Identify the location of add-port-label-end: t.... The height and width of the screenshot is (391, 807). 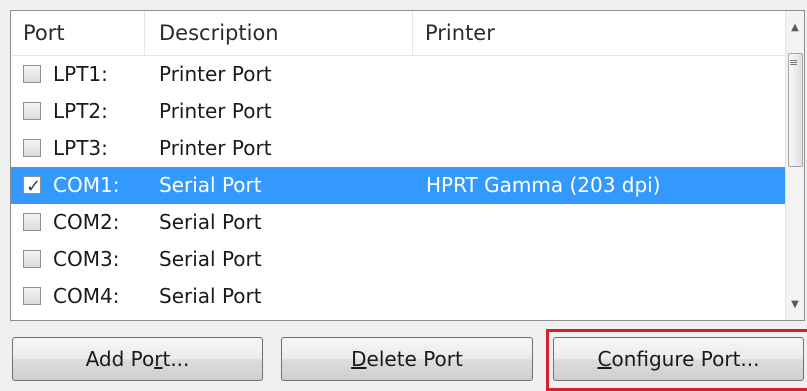
(176, 359).